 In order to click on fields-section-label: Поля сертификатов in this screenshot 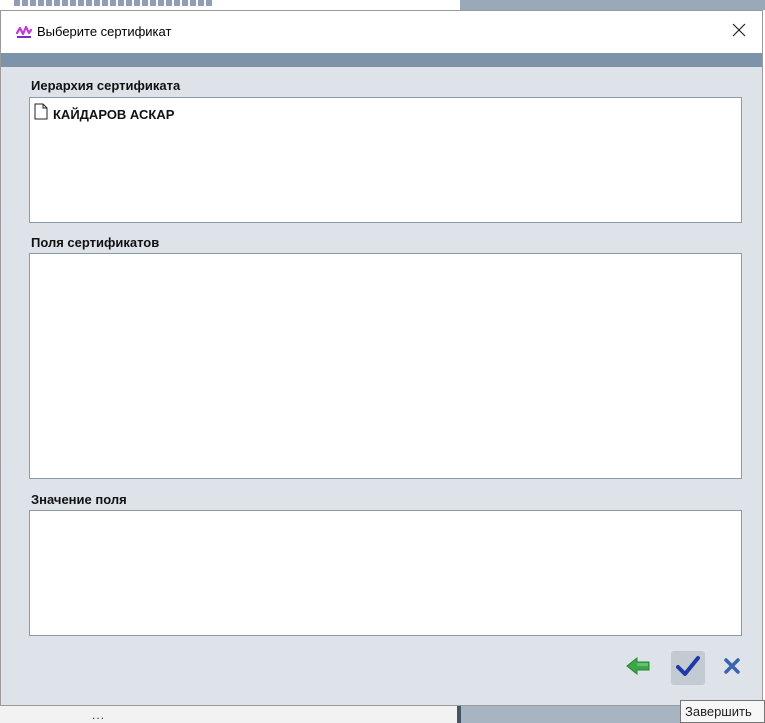, I will do `click(95, 242)`.